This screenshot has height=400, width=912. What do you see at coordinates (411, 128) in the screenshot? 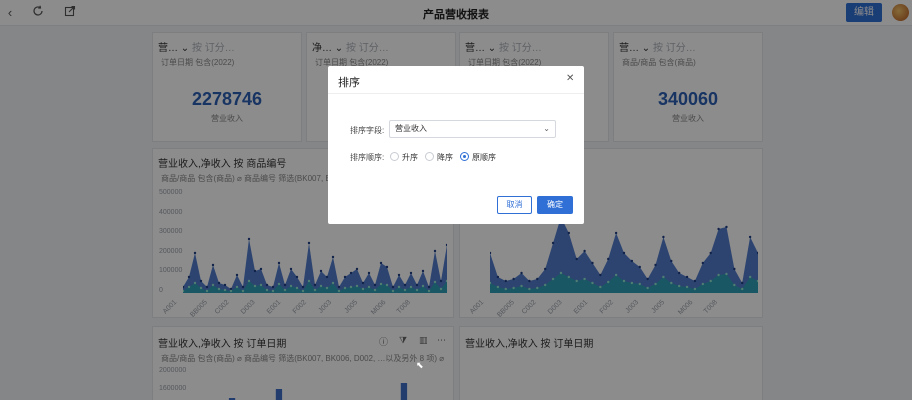
I see `sort-field-value: 营业收入` at bounding box center [411, 128].